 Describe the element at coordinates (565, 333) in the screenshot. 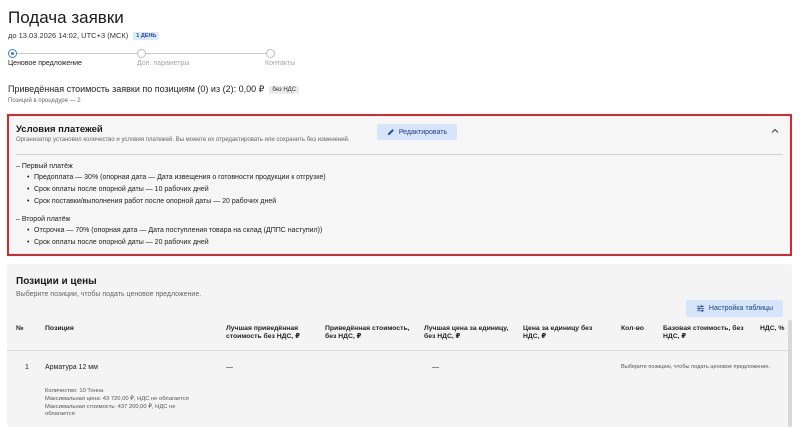

I see `column-header-unit-price: Цена за единицу без НДС, ₽` at that location.